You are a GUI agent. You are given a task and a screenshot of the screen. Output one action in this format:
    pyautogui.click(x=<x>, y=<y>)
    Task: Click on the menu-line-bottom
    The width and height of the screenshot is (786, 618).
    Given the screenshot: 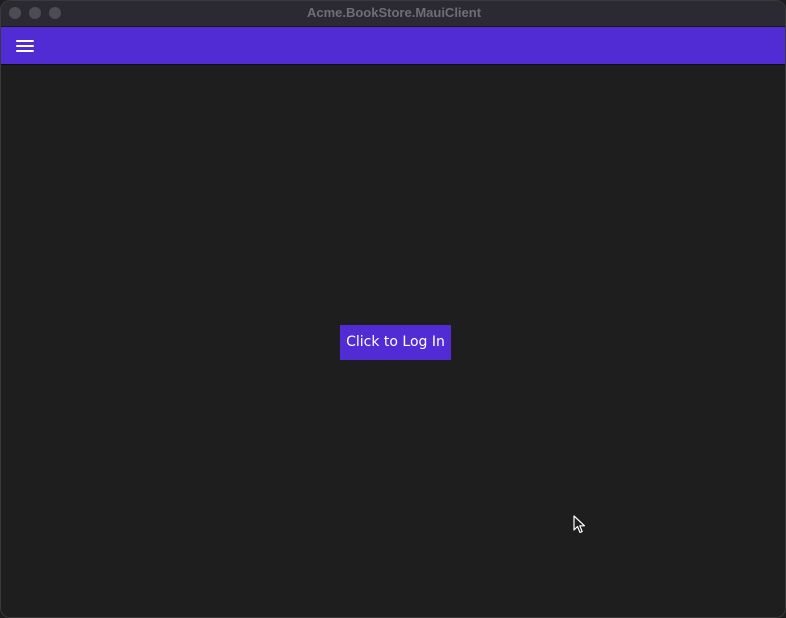 What is the action you would take?
    pyautogui.click(x=25, y=51)
    